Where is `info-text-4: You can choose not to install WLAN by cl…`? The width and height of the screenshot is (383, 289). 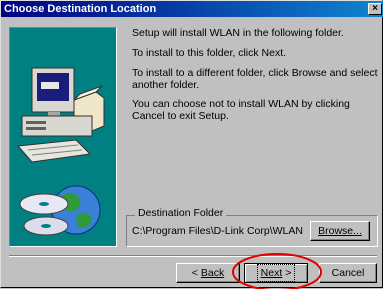 info-text-4: You can choose not to install WLAN by cl… is located at coordinates (241, 110).